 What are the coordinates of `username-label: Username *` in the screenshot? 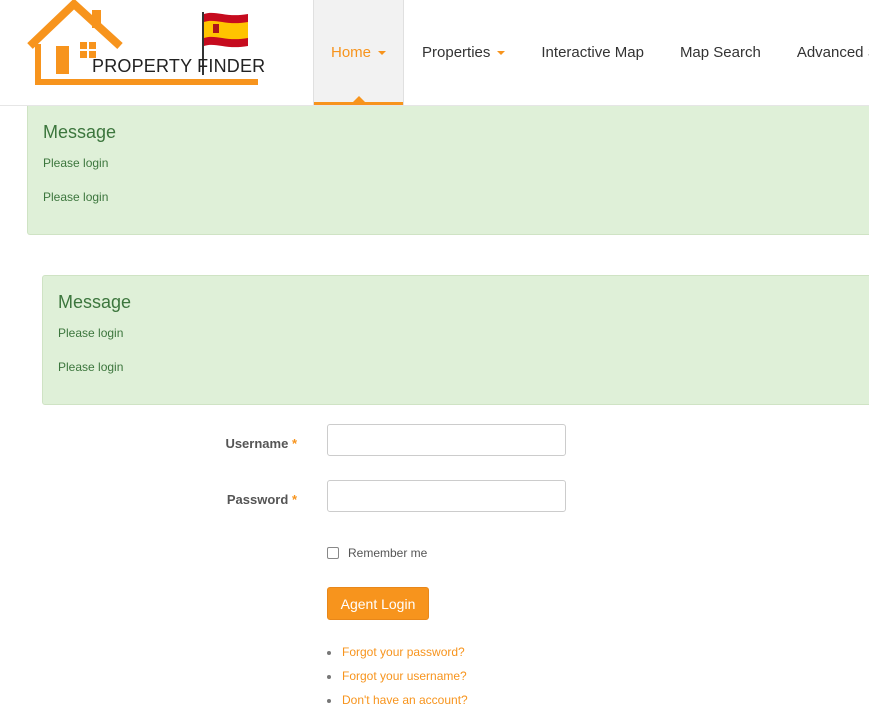 It's located at (261, 443).